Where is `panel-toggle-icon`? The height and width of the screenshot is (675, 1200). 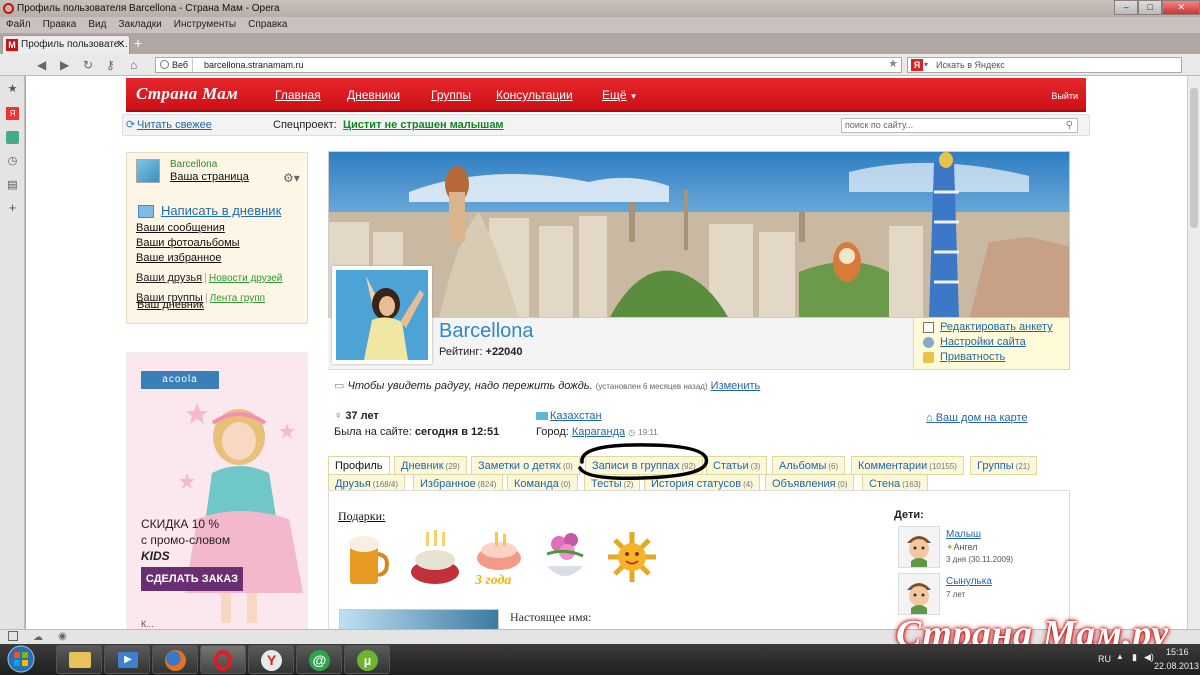 panel-toggle-icon is located at coordinates (13, 636).